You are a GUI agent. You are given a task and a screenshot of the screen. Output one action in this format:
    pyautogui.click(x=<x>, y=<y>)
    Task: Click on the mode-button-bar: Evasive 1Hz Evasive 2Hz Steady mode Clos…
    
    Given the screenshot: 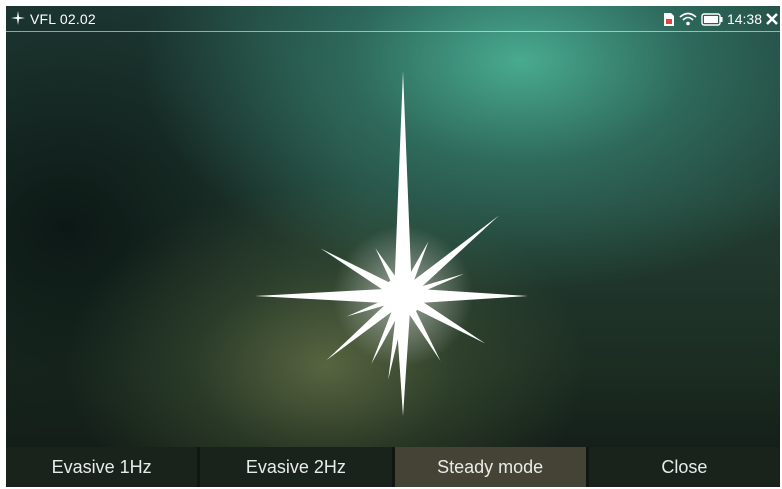 What is the action you would take?
    pyautogui.click(x=393, y=467)
    